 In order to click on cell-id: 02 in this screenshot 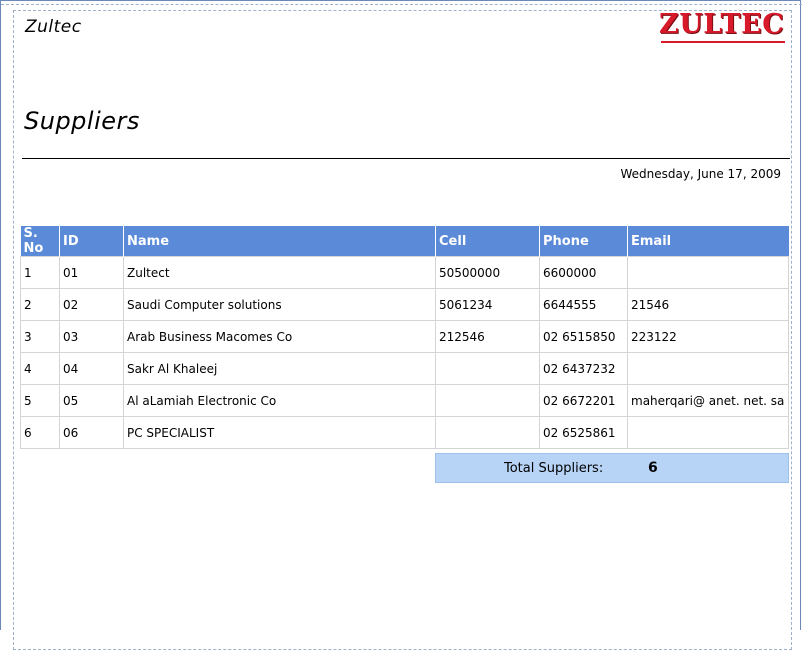, I will do `click(91, 304)`.